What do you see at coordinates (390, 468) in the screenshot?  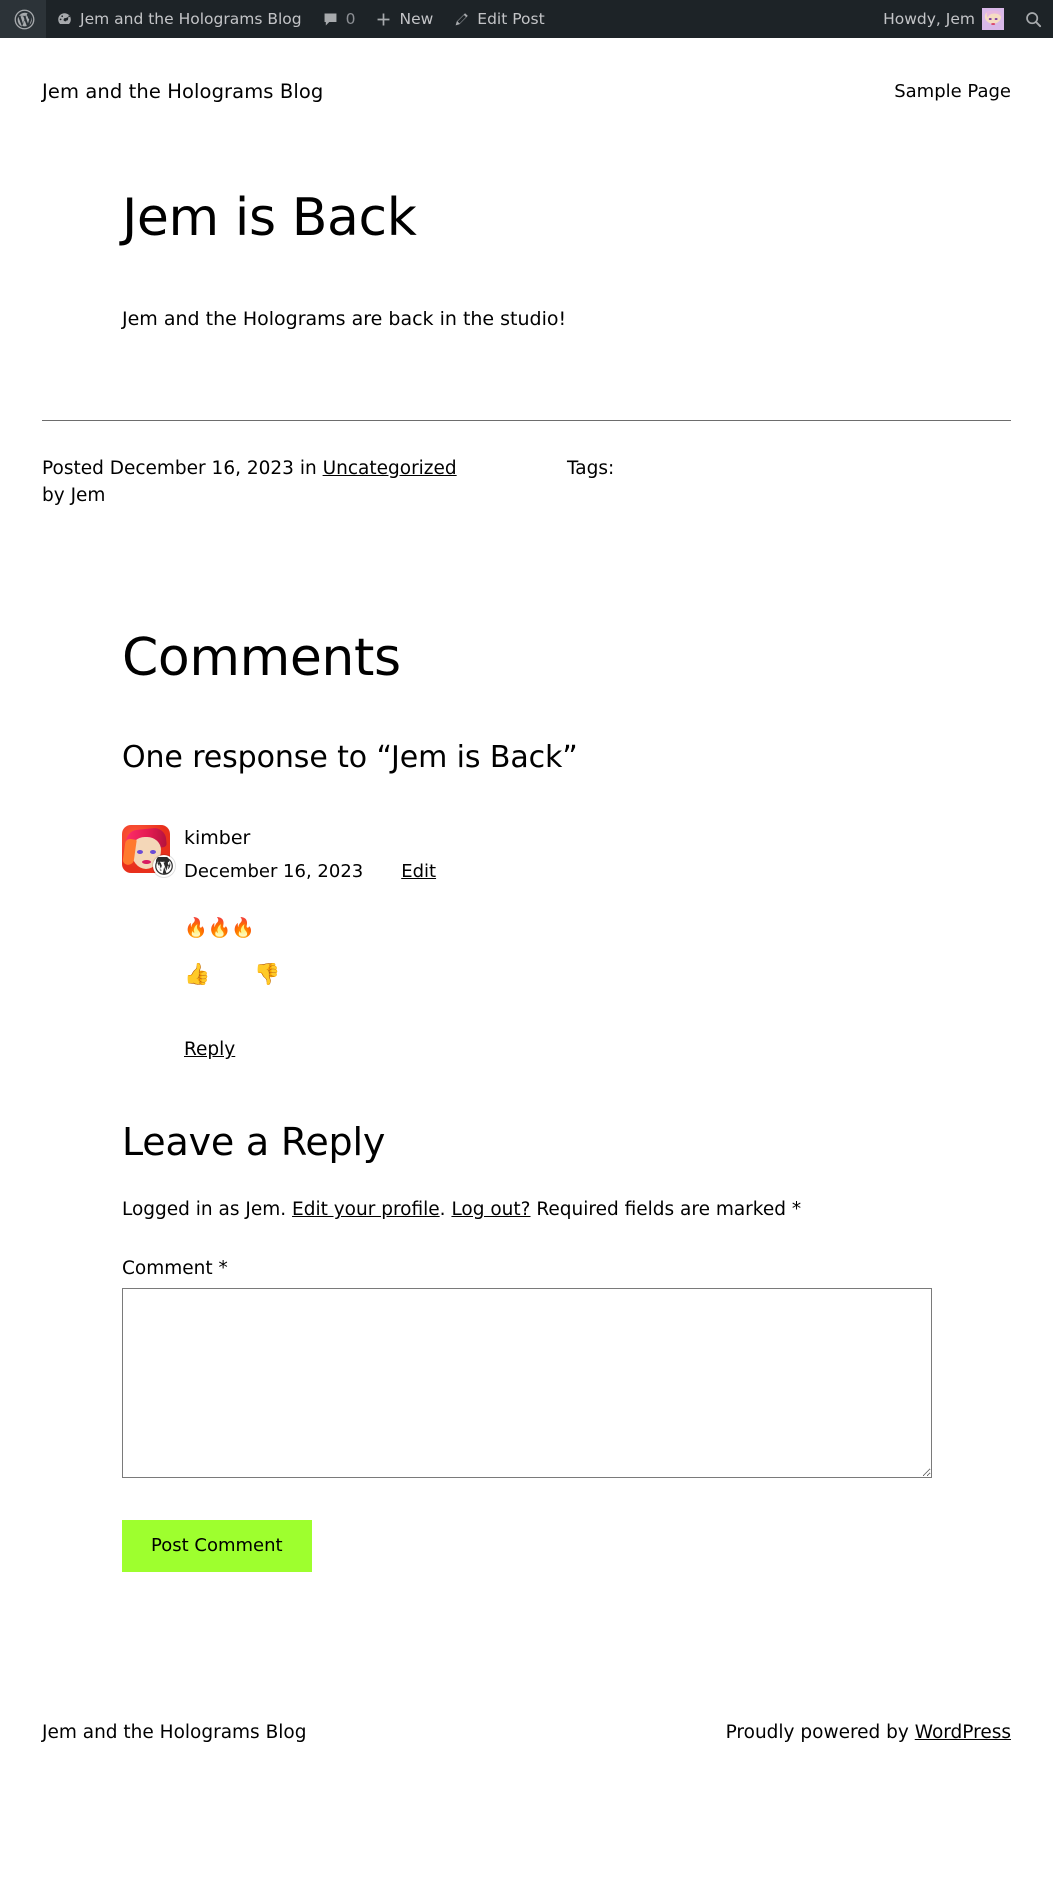 I see `post-meta-category-link: Uncategorized` at bounding box center [390, 468].